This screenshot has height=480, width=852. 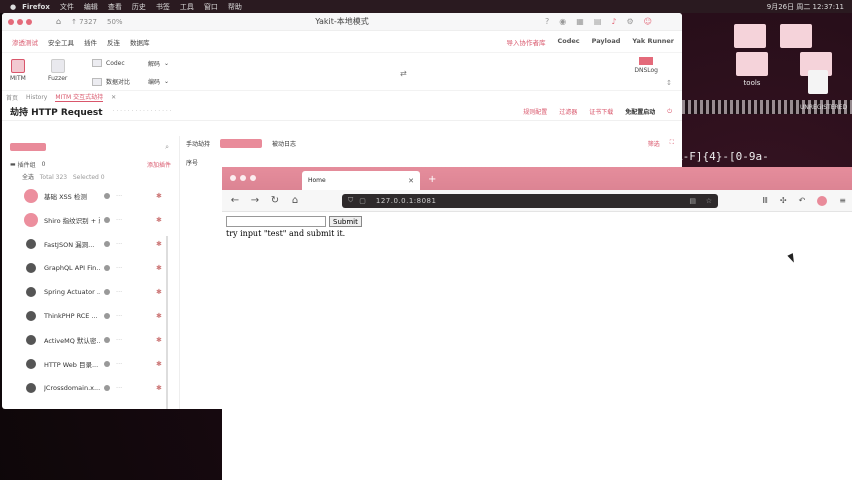 I want to click on list-item: FastJSON 漏洞... ··· ✱, so click(x=90, y=244).